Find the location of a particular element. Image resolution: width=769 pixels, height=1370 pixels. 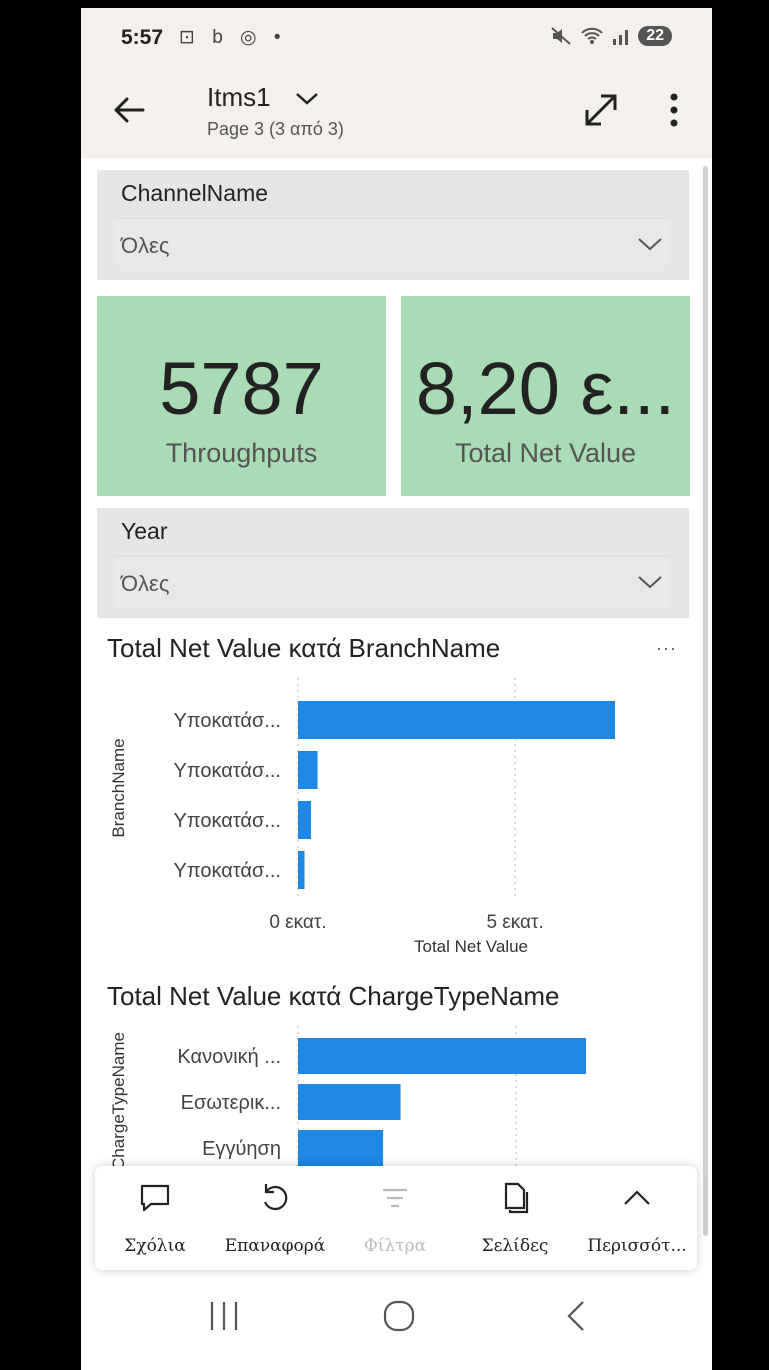

channelname-dropdown: Όλες is located at coordinates (392, 244).